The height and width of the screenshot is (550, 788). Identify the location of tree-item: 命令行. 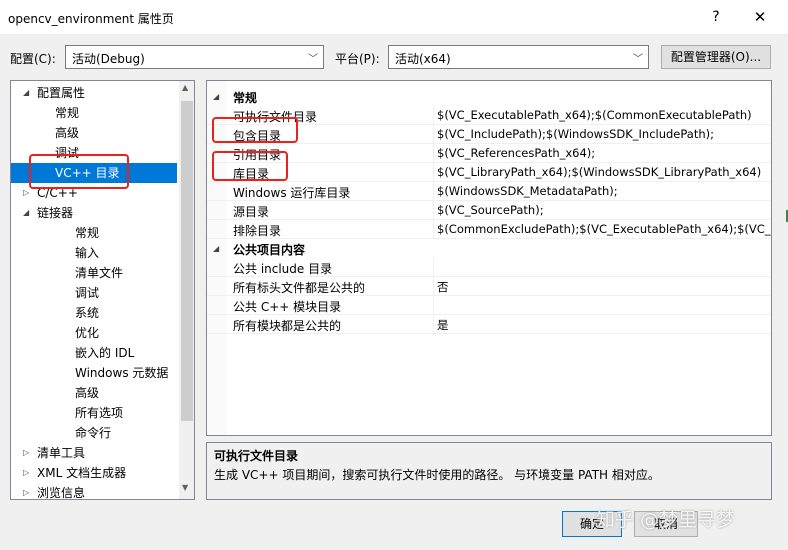
(93, 433).